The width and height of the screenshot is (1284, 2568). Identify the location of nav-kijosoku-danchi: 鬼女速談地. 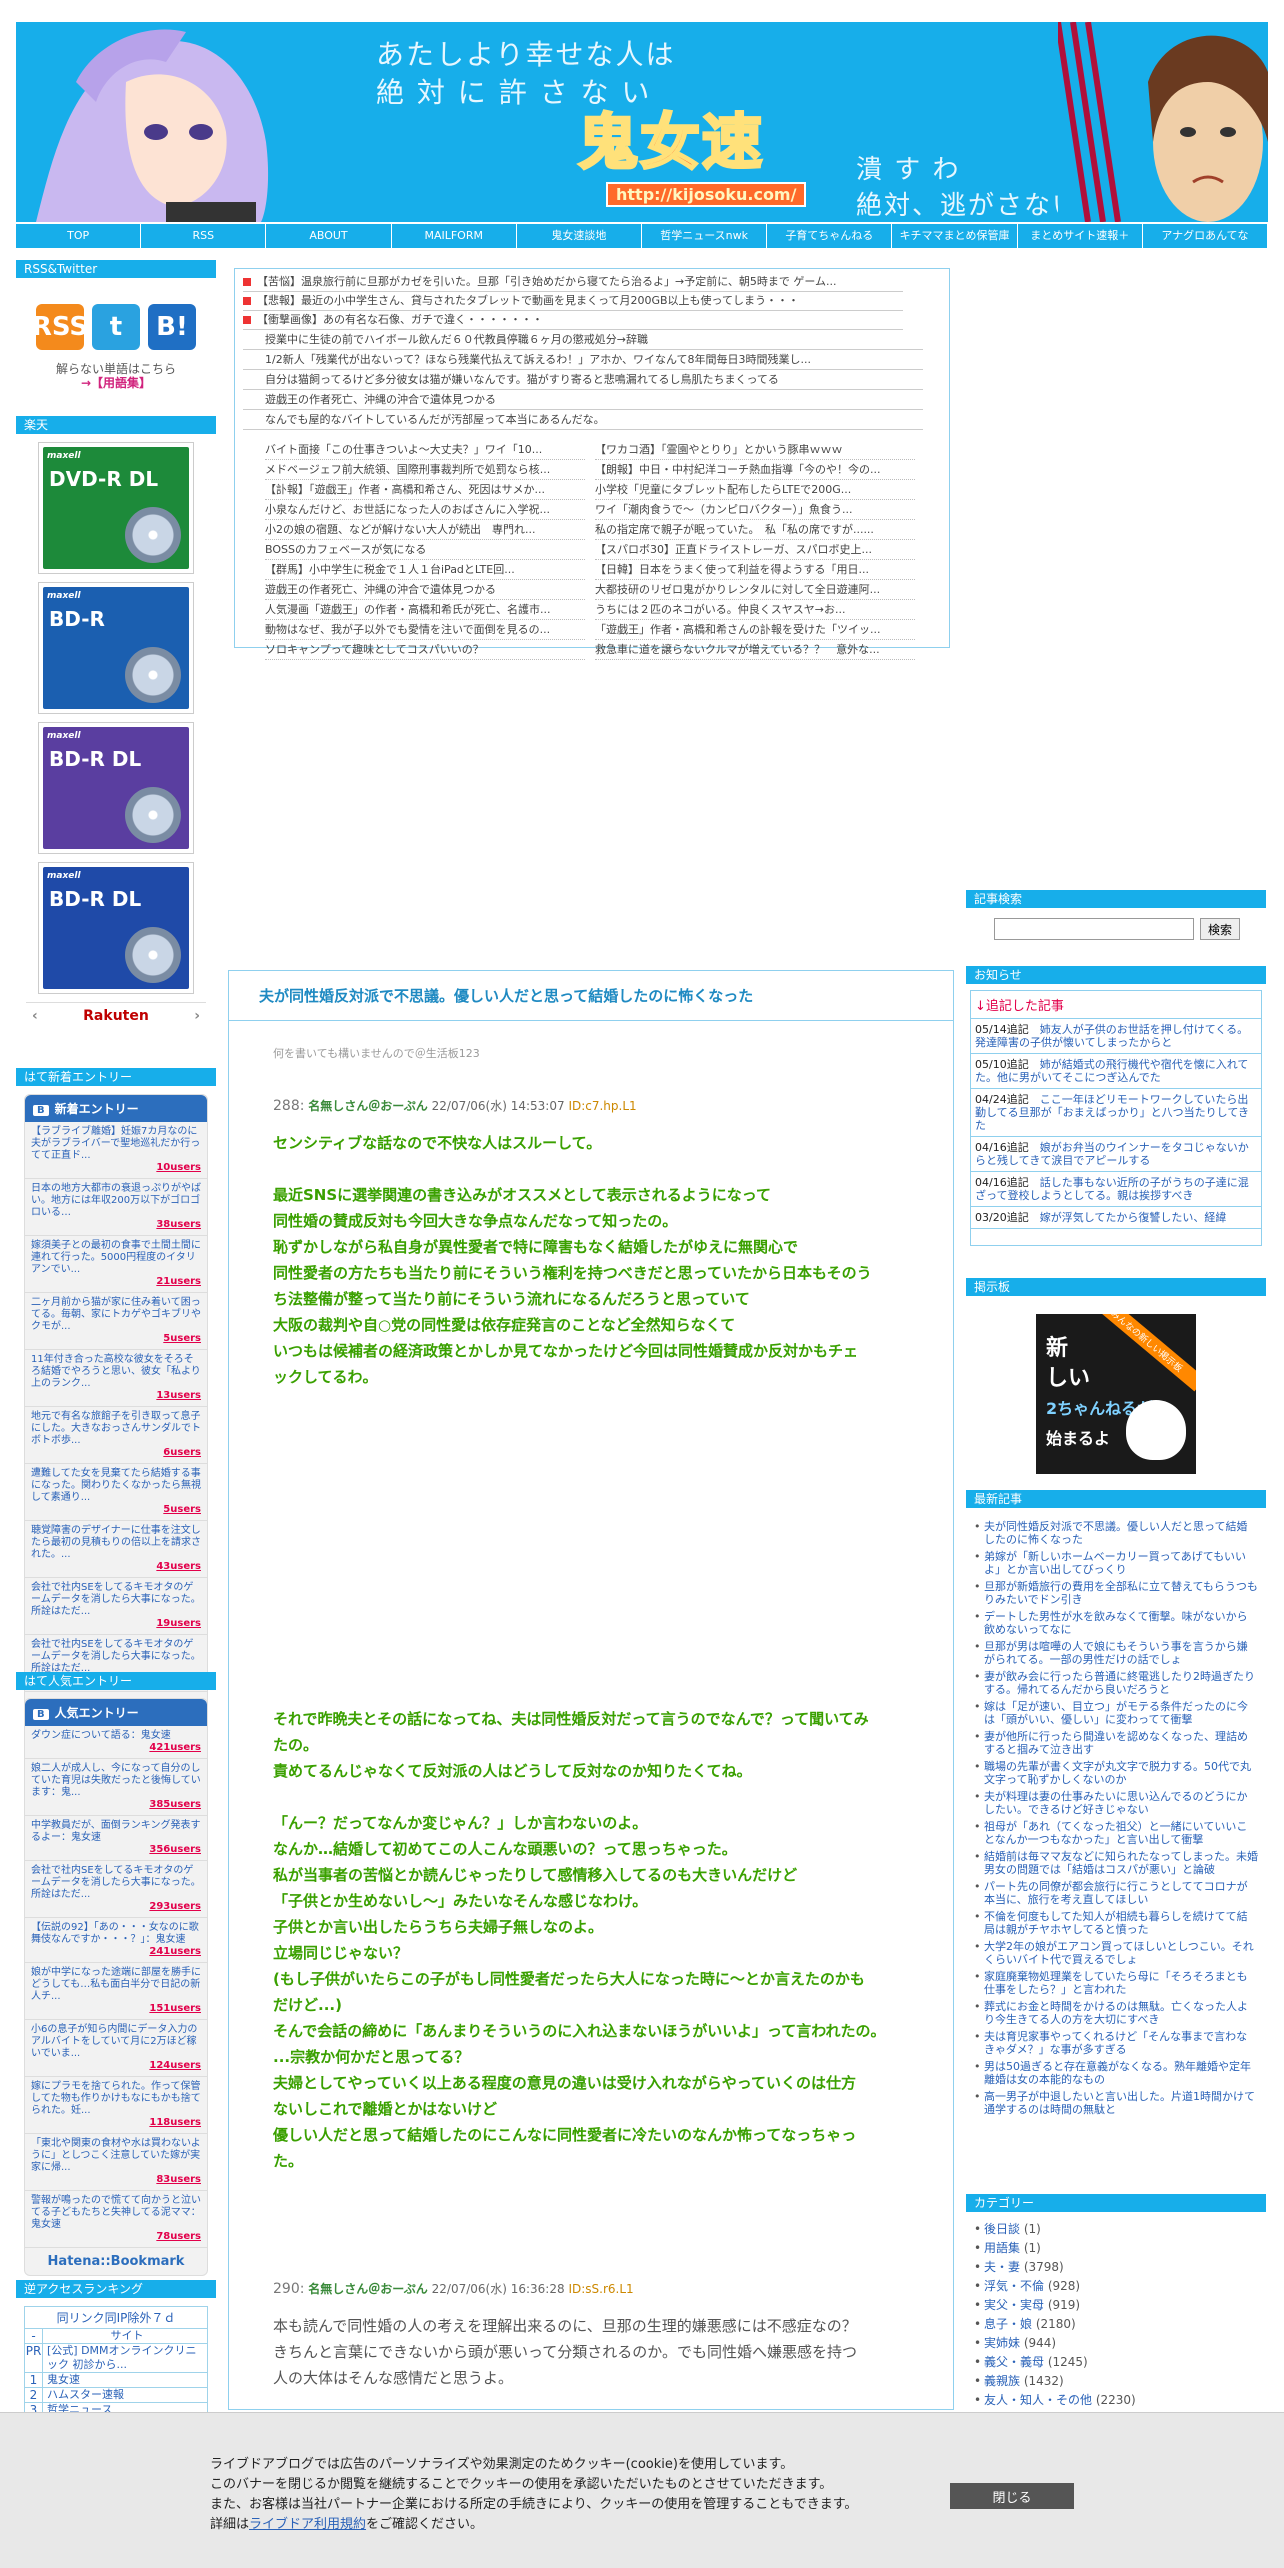
(580, 236).